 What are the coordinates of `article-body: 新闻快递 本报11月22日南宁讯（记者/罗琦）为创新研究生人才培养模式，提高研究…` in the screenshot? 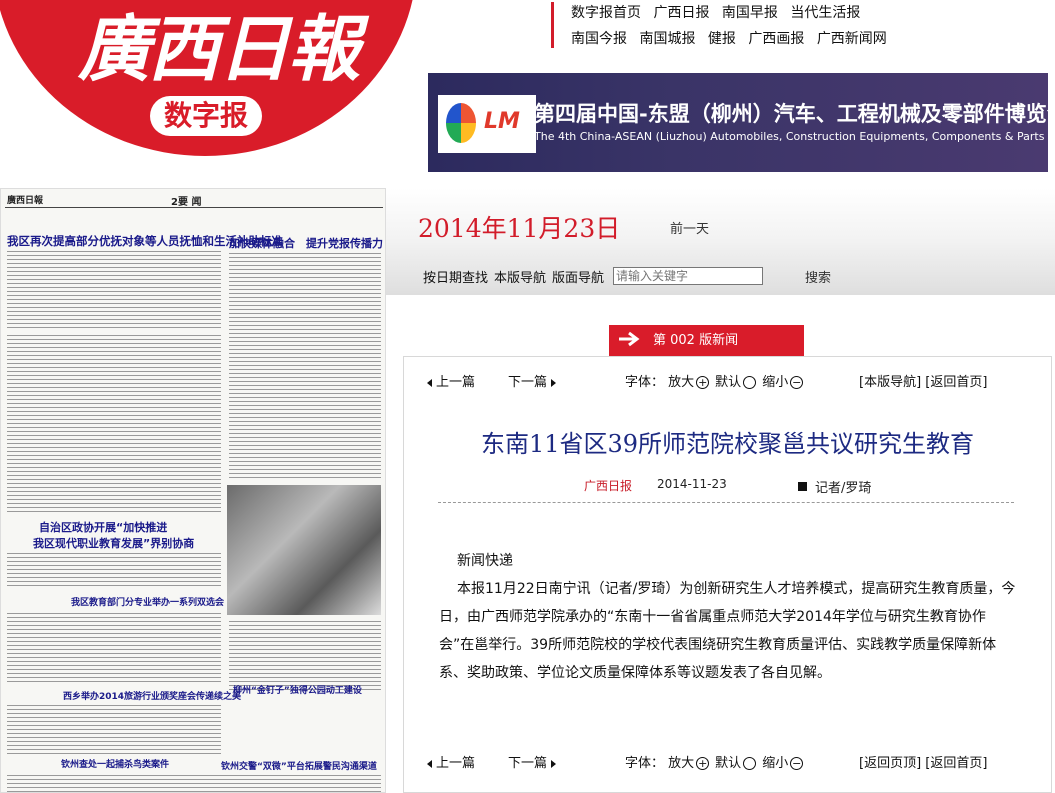 It's located at (729, 617).